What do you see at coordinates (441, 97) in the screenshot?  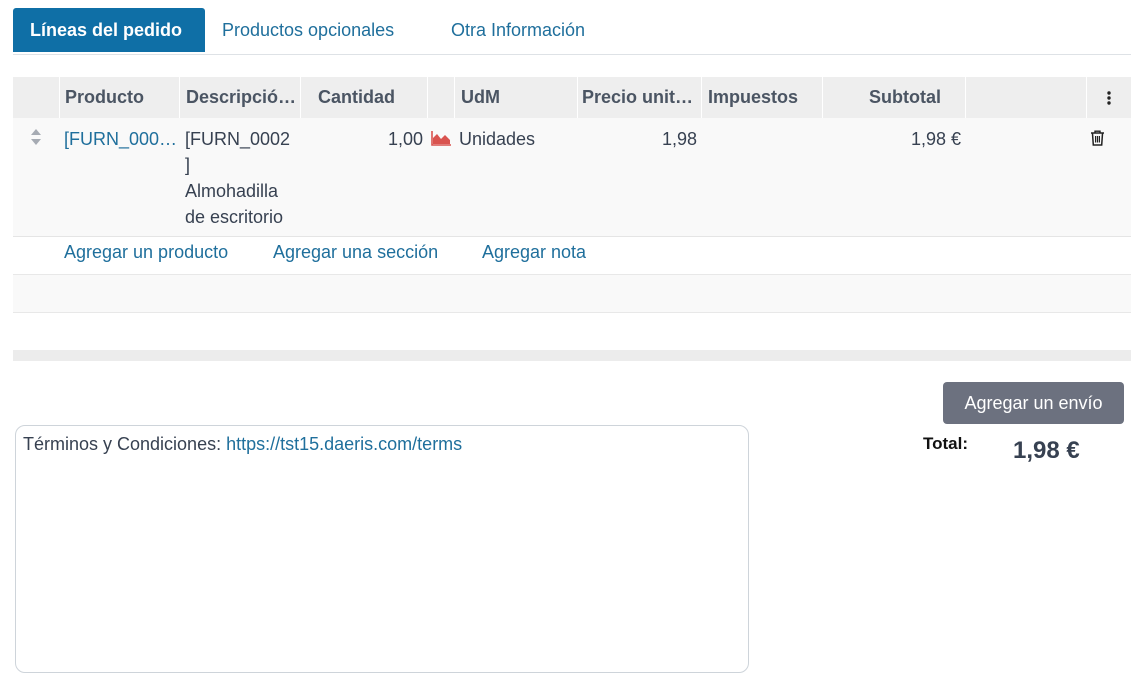 I see `header-forecast` at bounding box center [441, 97].